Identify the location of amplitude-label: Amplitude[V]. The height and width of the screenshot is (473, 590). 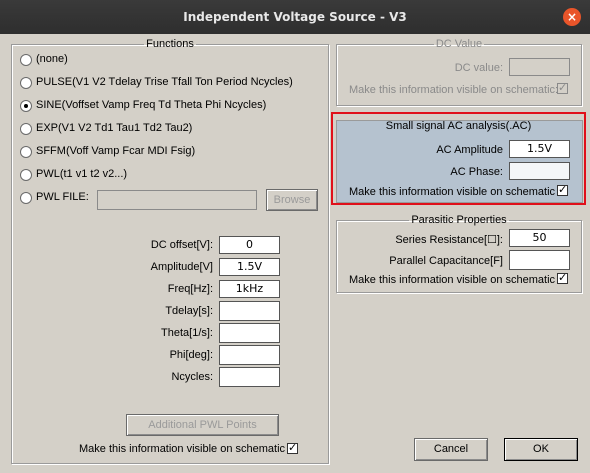
(181, 267).